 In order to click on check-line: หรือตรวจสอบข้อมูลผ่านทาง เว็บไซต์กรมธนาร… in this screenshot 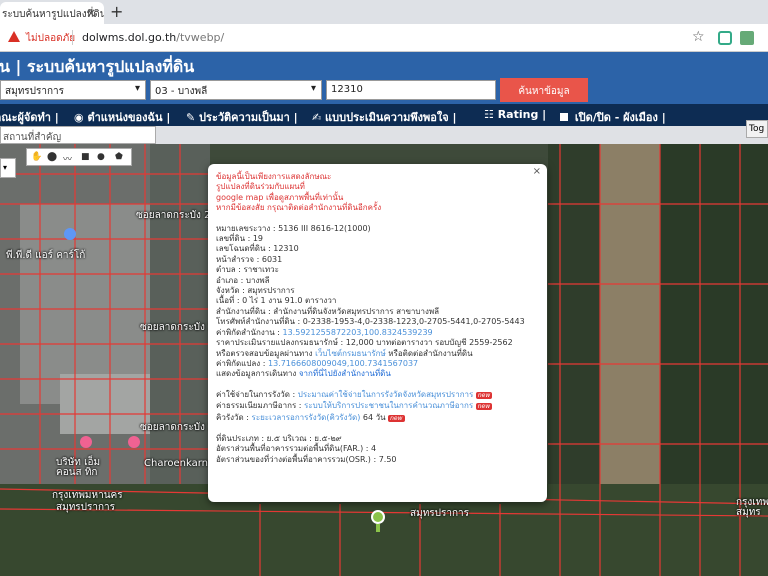, I will do `click(377, 354)`.